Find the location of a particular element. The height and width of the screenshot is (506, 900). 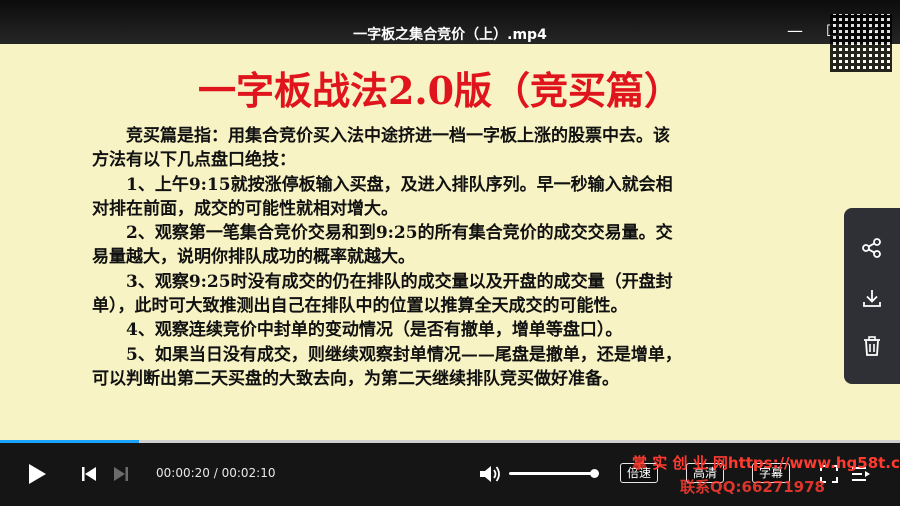

slide-line: 对排在前面，成交的可能性就相对增大。 is located at coordinates (245, 208).